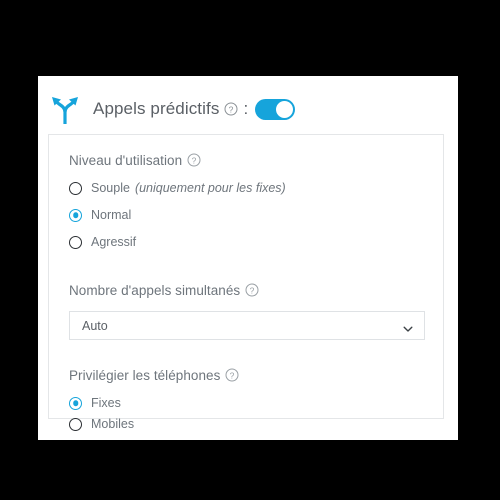 This screenshot has width=500, height=500. Describe the element at coordinates (111, 215) in the screenshot. I see `radio-label: Normal` at that location.